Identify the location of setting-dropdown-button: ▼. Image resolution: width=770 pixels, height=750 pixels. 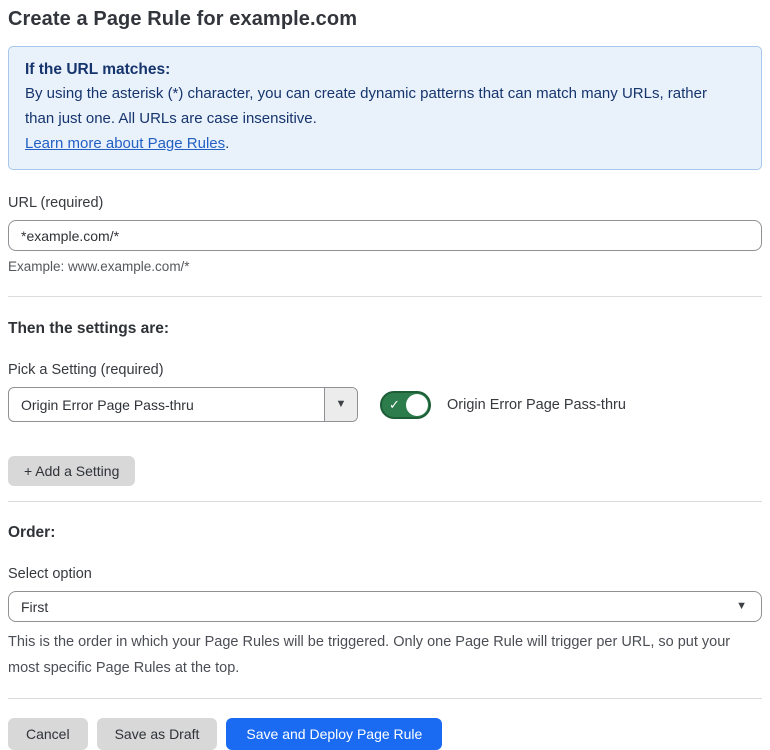
(340, 404).